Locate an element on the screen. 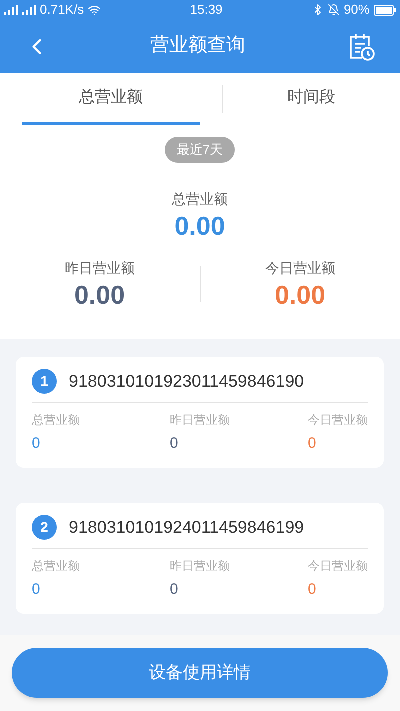 Image resolution: width=400 pixels, height=711 pixels. summary-label: 总营业额 is located at coordinates (200, 199).